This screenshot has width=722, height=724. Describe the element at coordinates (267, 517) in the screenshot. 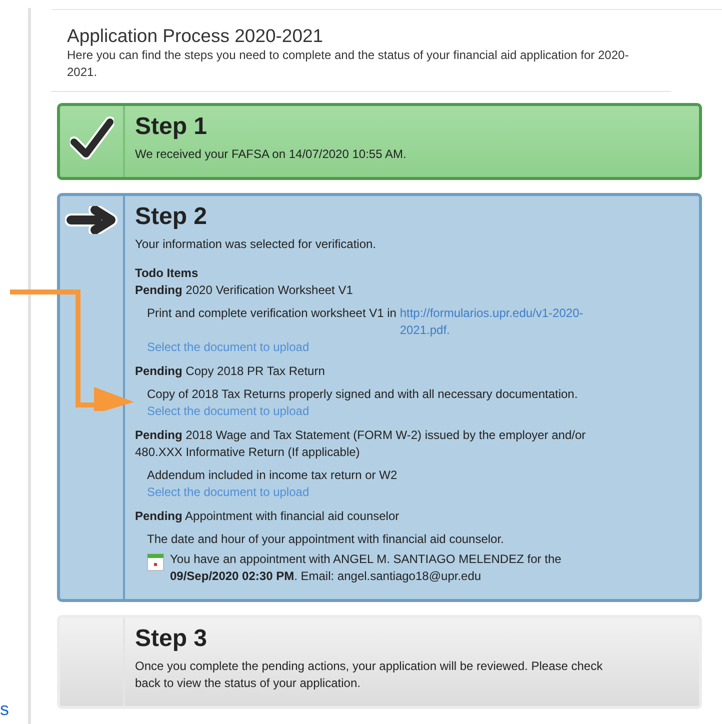

I see `todo-item-title: Pending Appointment with financial aid counselor` at that location.